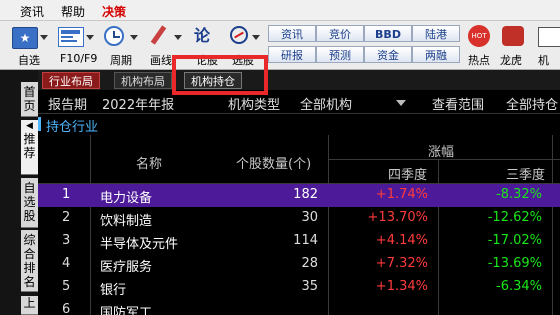  Describe the element at coordinates (66, 194) in the screenshot. I see `row-index: 1` at that location.